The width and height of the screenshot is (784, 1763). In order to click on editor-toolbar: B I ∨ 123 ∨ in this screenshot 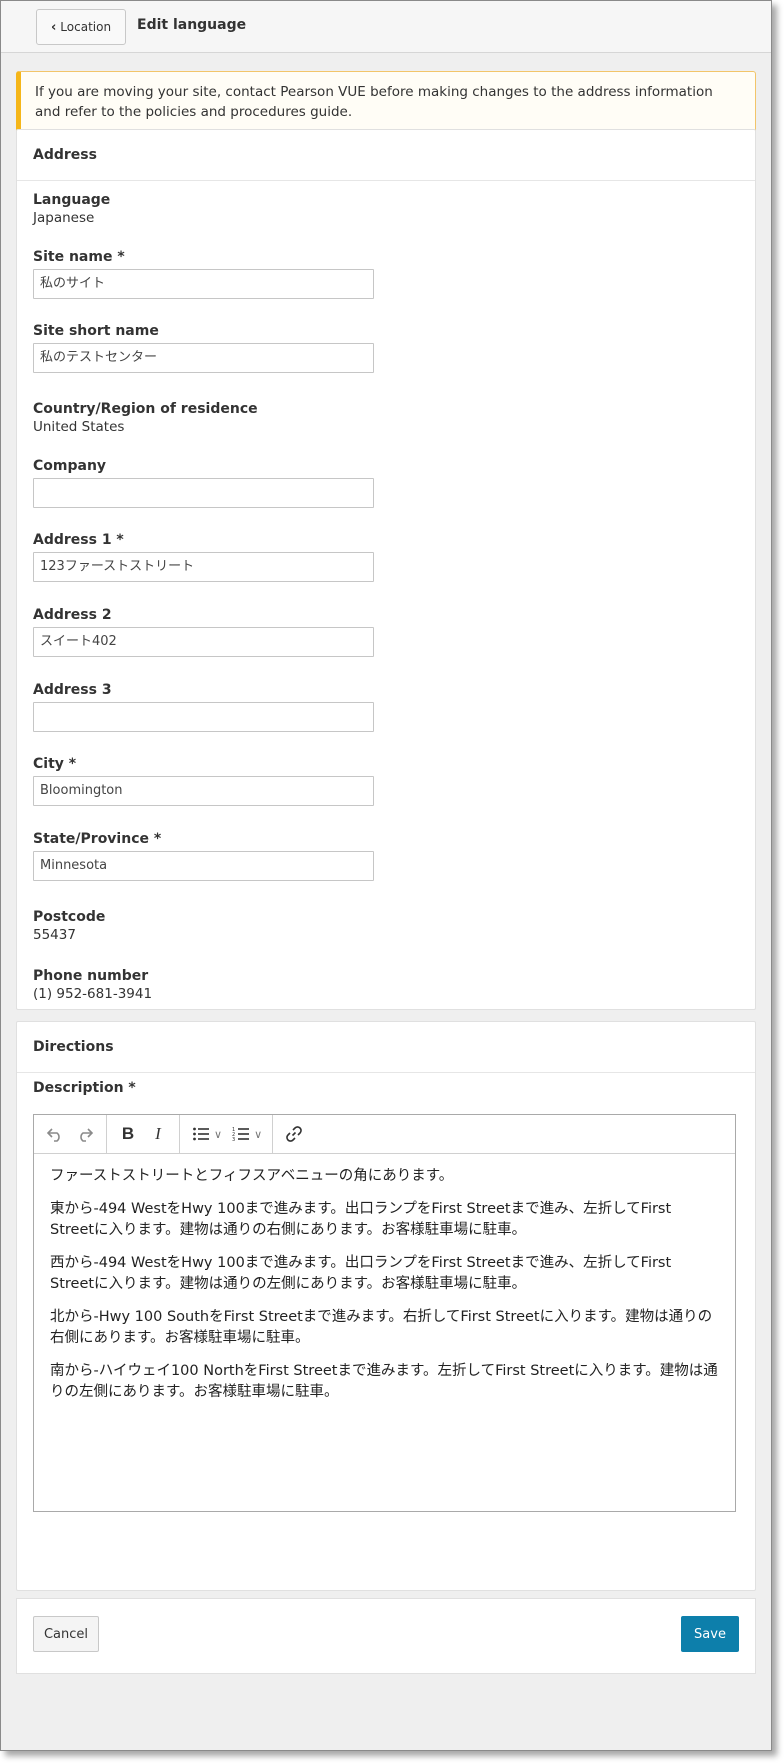, I will do `click(384, 1134)`.